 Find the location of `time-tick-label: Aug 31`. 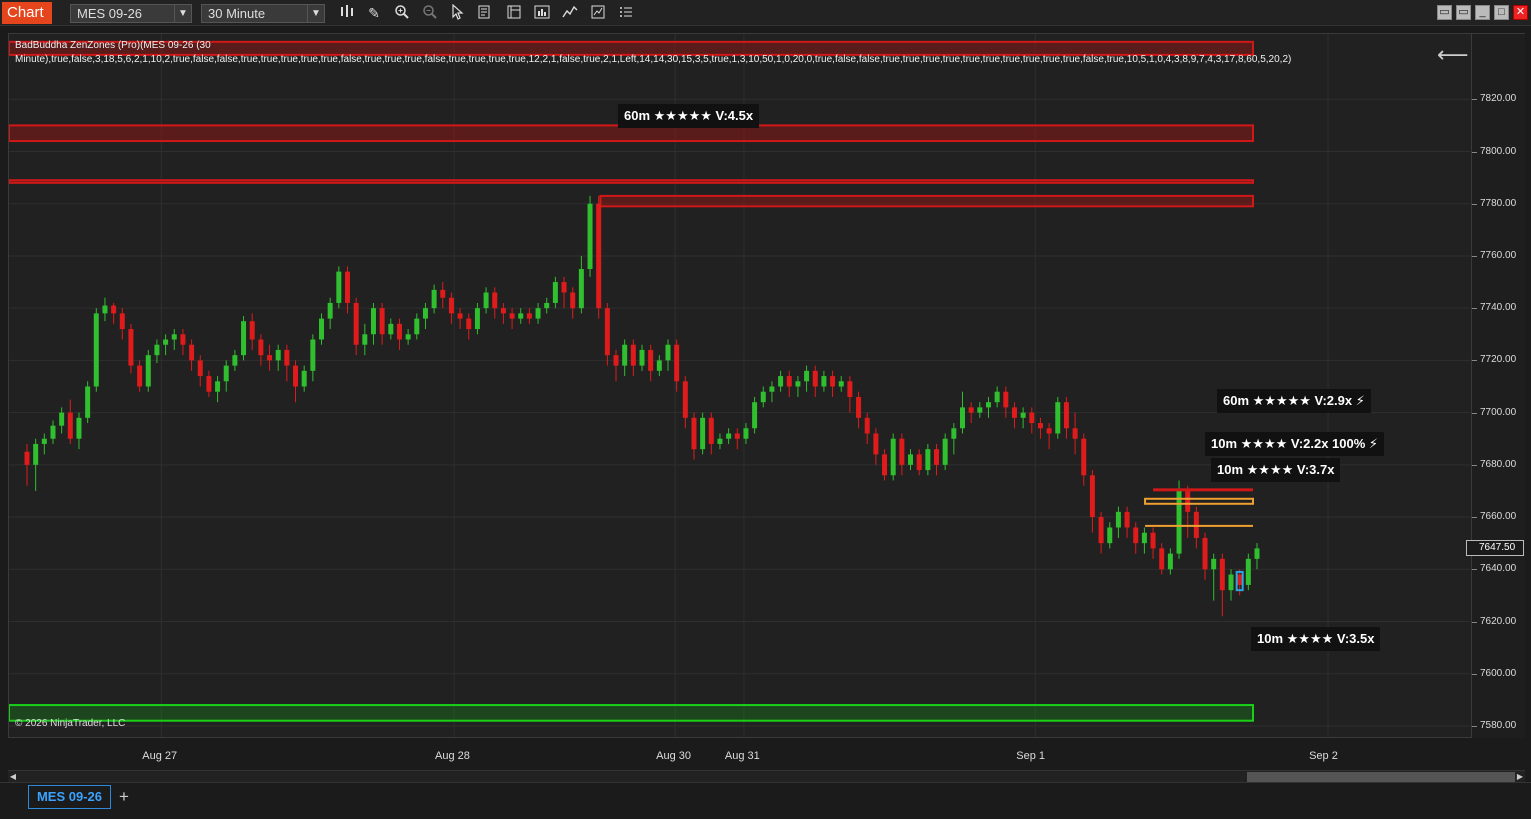

time-tick-label: Aug 31 is located at coordinates (742, 756).